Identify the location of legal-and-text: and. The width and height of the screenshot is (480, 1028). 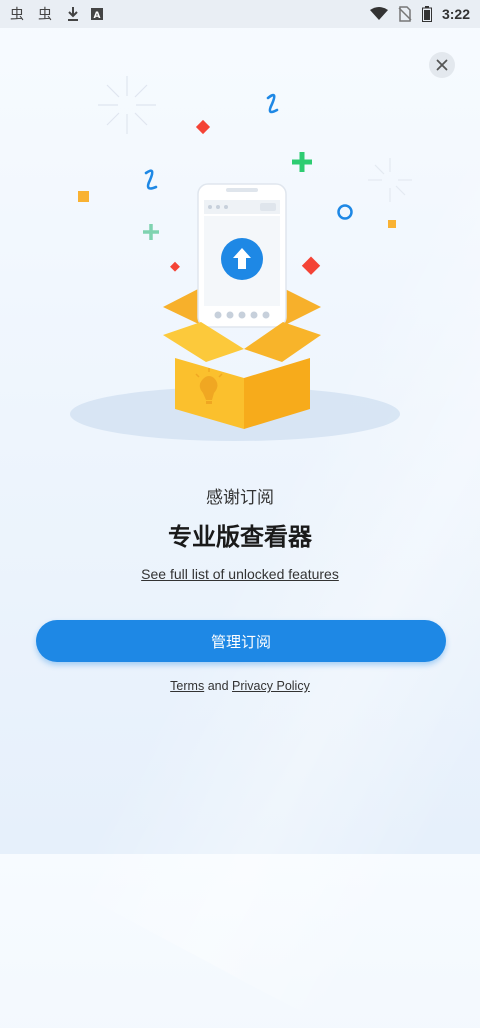
(218, 686).